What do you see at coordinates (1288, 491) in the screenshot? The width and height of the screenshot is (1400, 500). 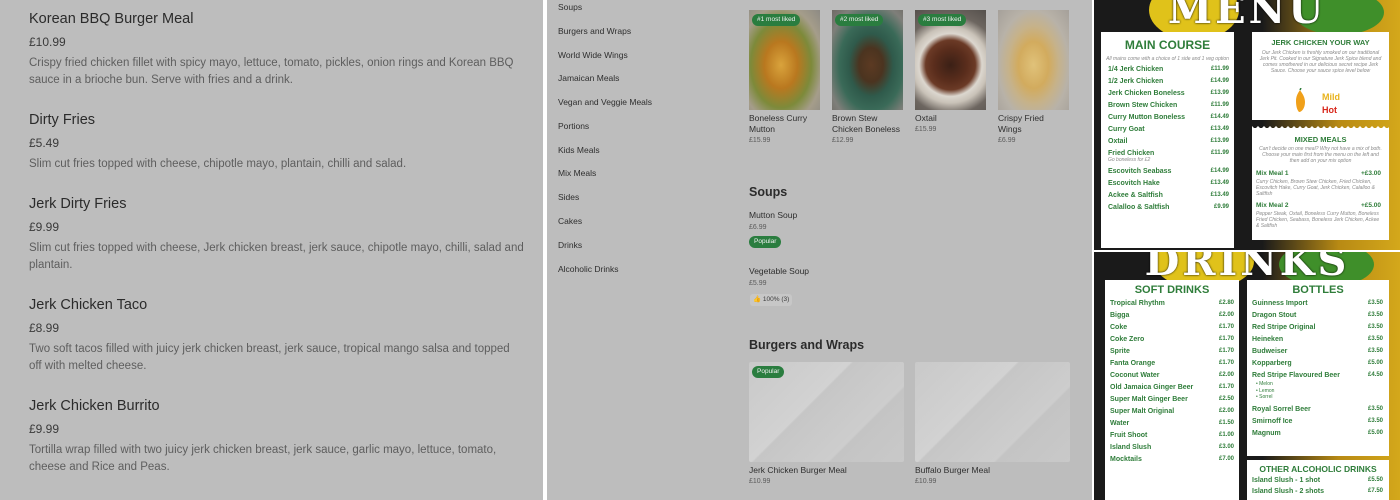 I see `menu-row-name: Island Slush - 2 shots` at bounding box center [1288, 491].